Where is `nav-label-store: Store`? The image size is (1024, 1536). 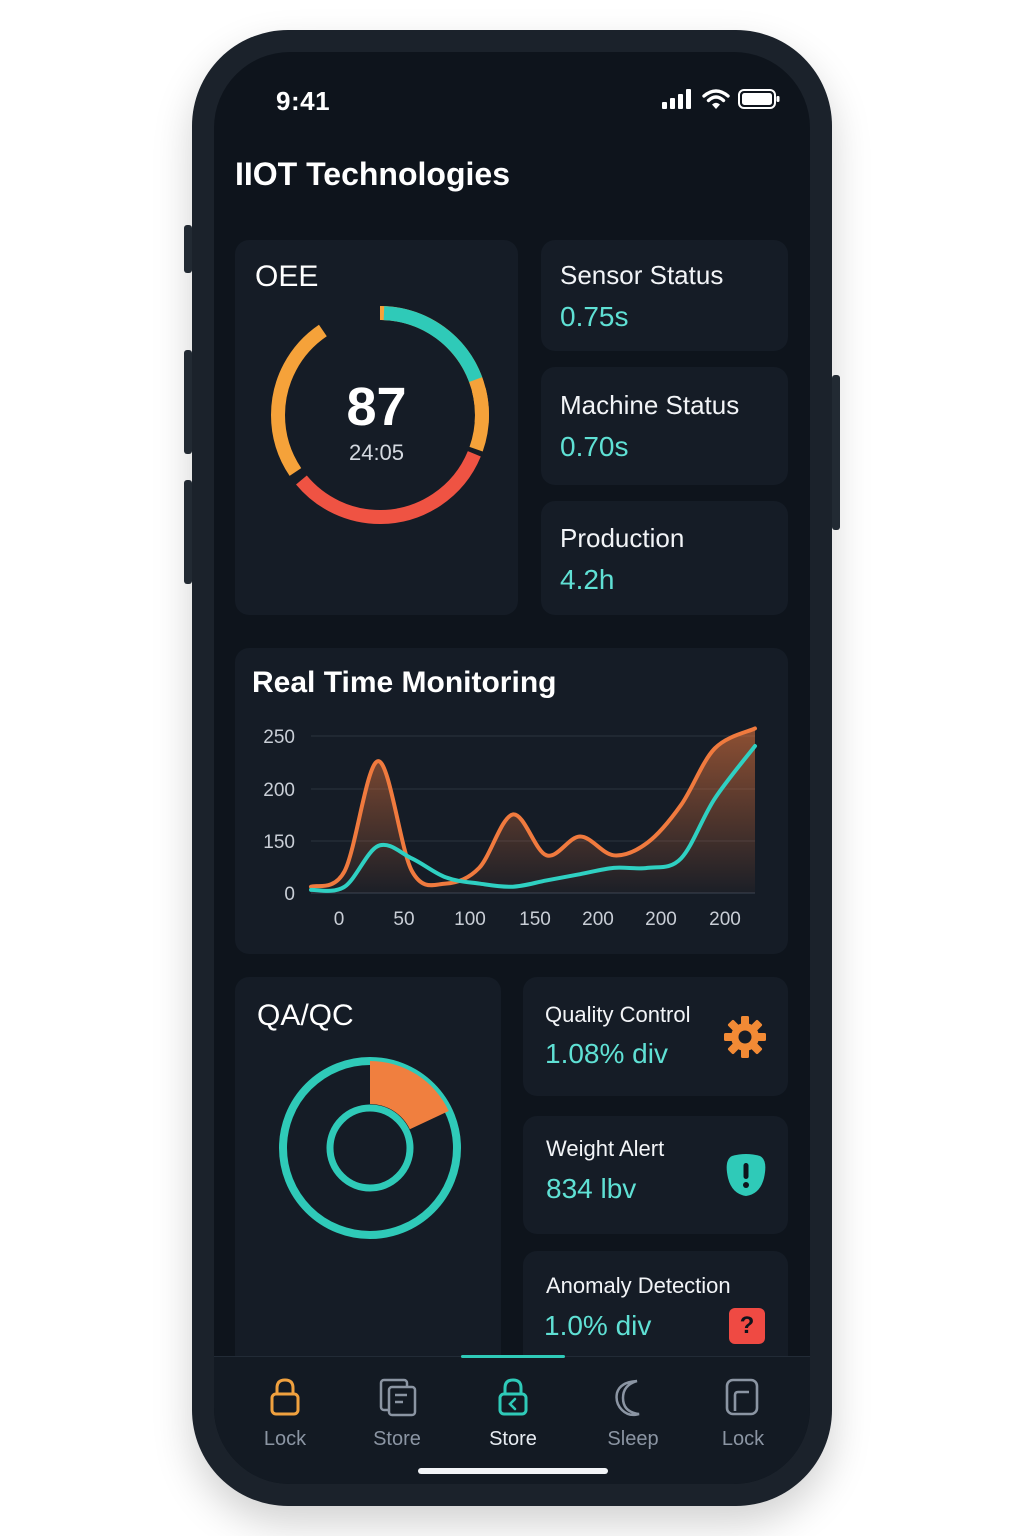 nav-label-store: Store is located at coordinates (397, 1439).